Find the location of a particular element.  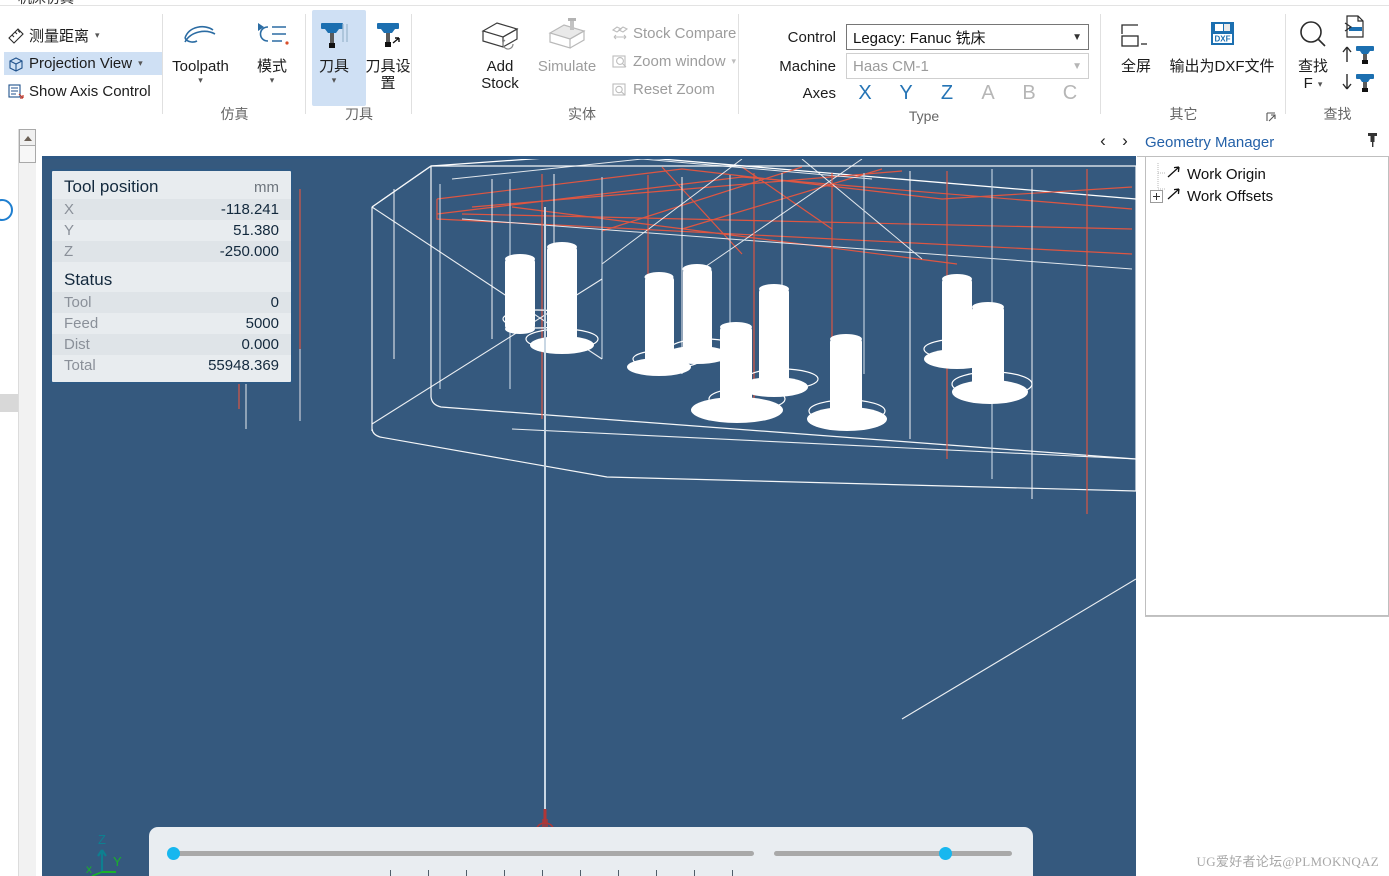

tool-position-row-y: Y 51.380 is located at coordinates (171, 230).